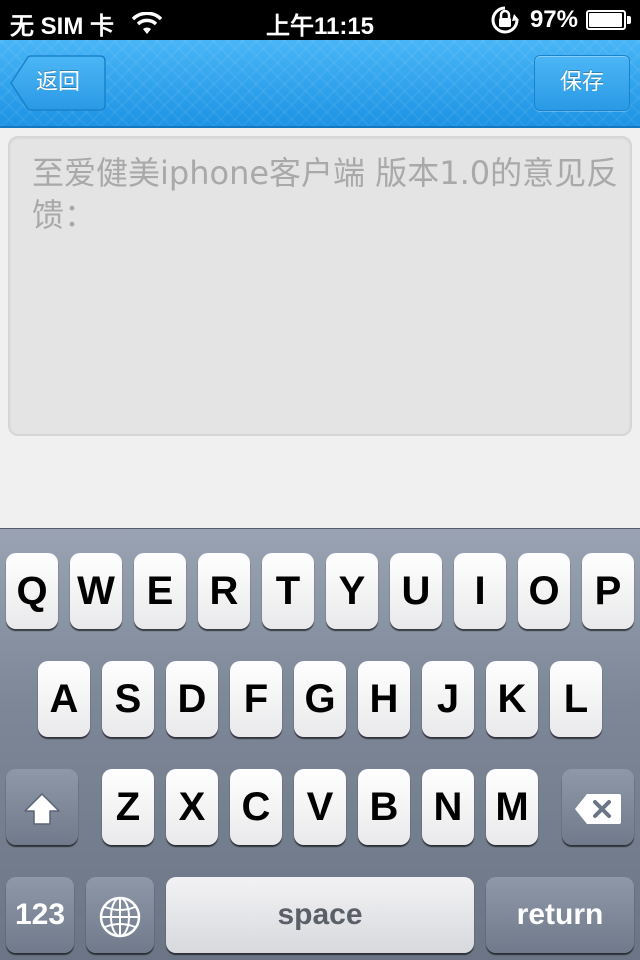 The height and width of the screenshot is (960, 640). Describe the element at coordinates (384, 807) in the screenshot. I see `key-b: B` at that location.